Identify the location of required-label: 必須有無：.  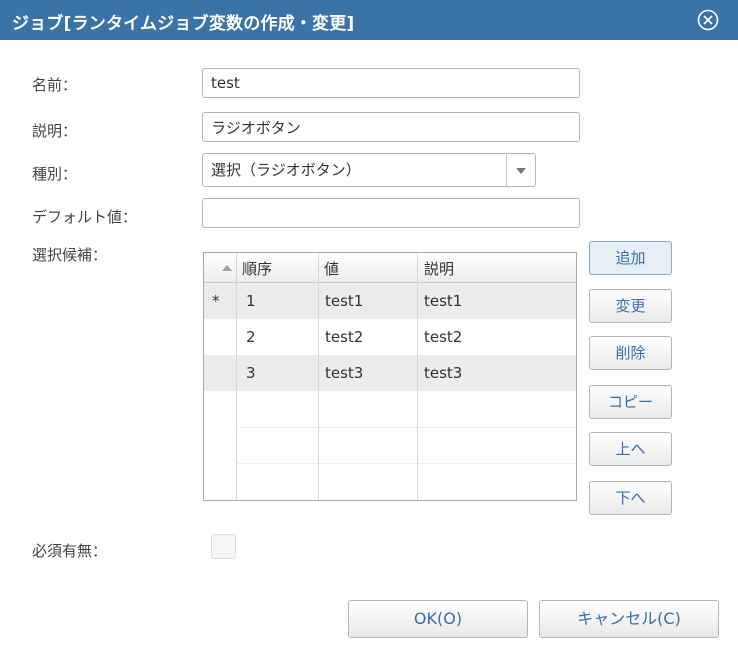
(70, 551).